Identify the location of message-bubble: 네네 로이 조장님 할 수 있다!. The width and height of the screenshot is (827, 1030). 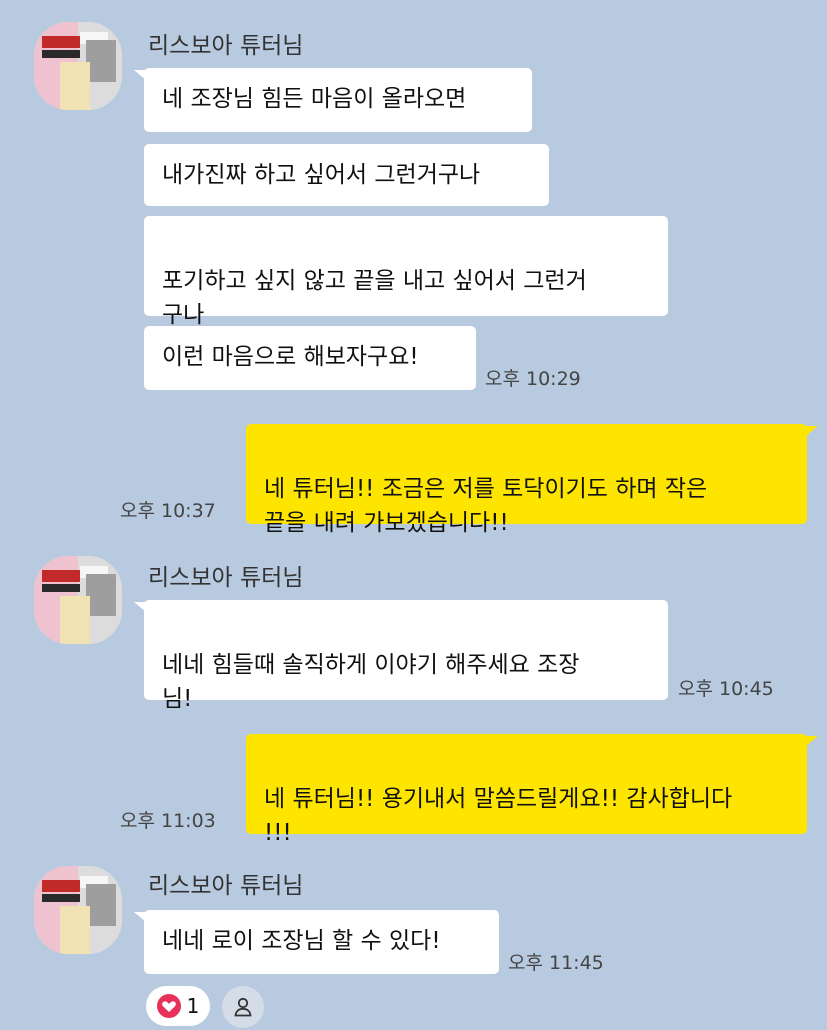
(321, 942).